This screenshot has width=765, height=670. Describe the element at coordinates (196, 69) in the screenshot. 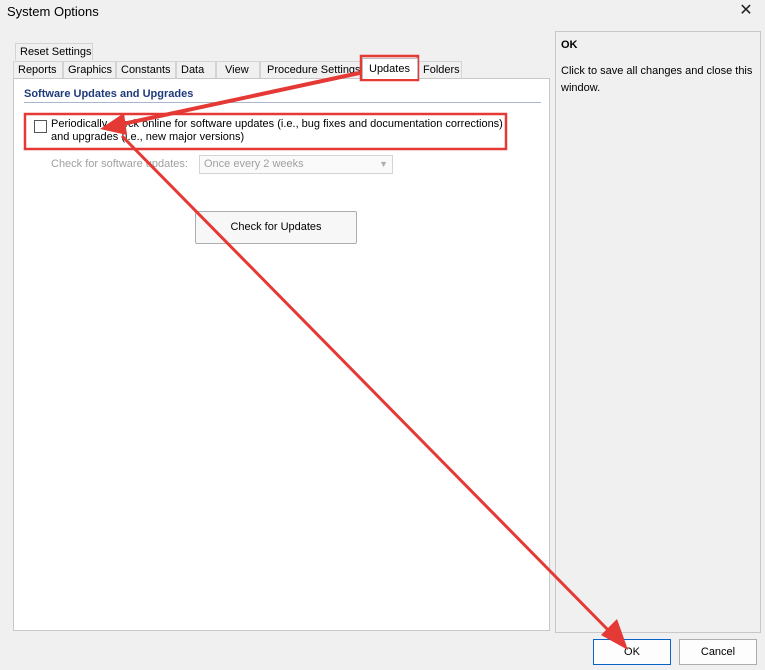

I see `tab-data: Data` at that location.